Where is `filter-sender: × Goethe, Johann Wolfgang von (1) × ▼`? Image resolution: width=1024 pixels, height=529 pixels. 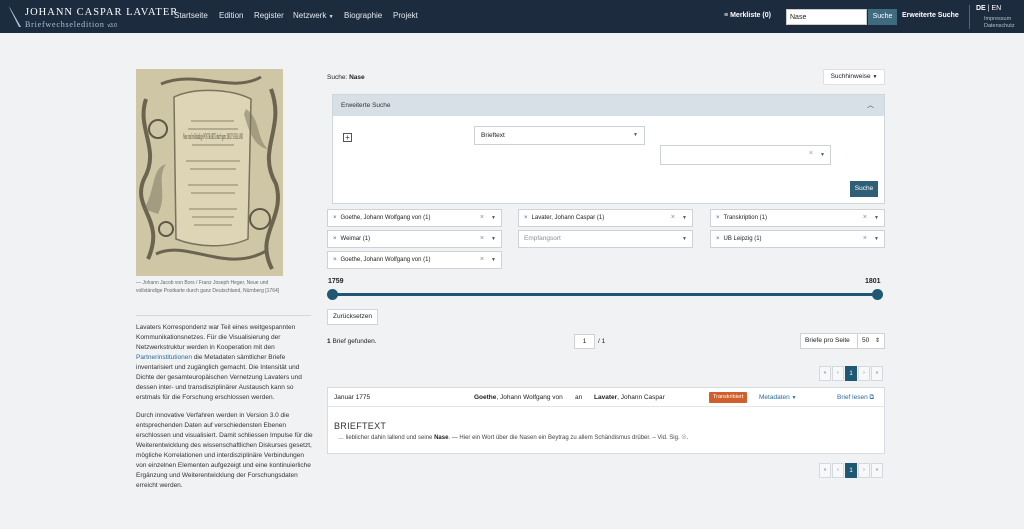
filter-sender: × Goethe, Johann Wolfgang von (1) × ▼ is located at coordinates (414, 218).